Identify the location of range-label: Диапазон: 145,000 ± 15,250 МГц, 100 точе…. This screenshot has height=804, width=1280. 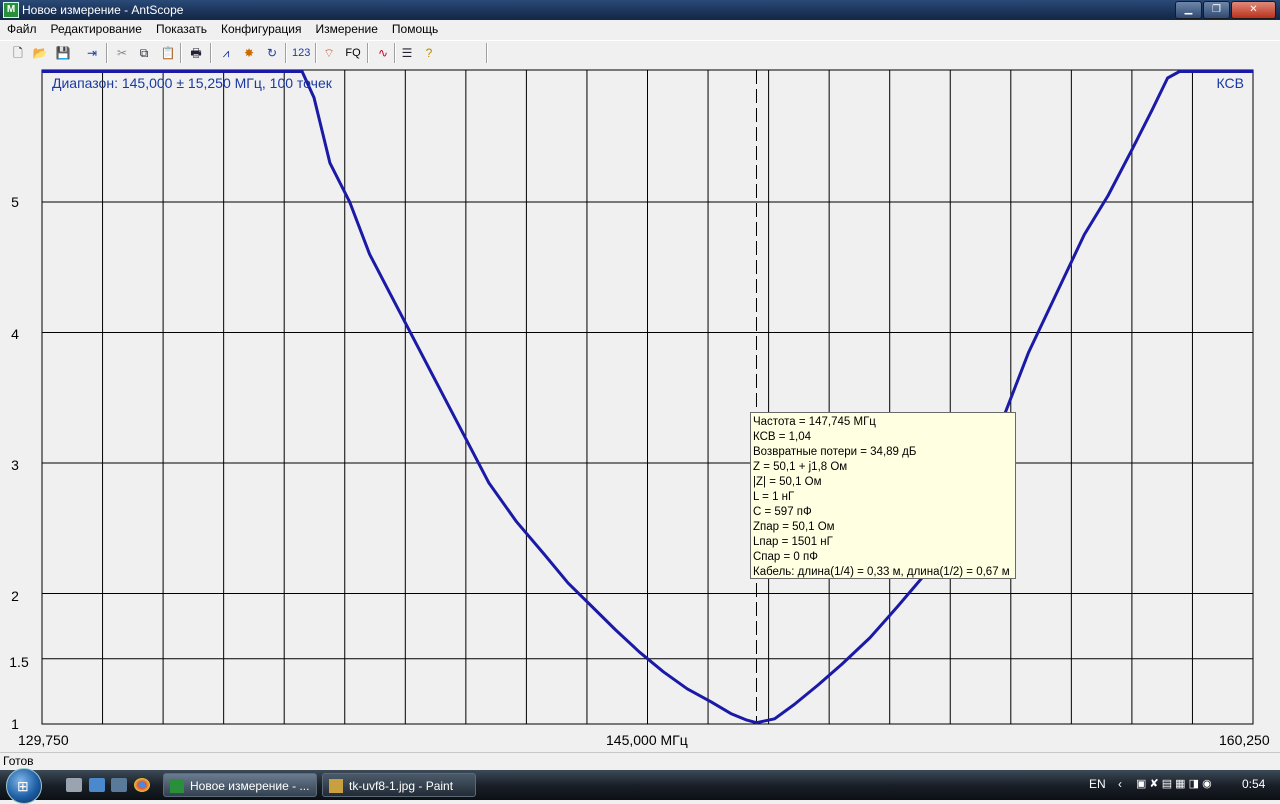
(192, 83).